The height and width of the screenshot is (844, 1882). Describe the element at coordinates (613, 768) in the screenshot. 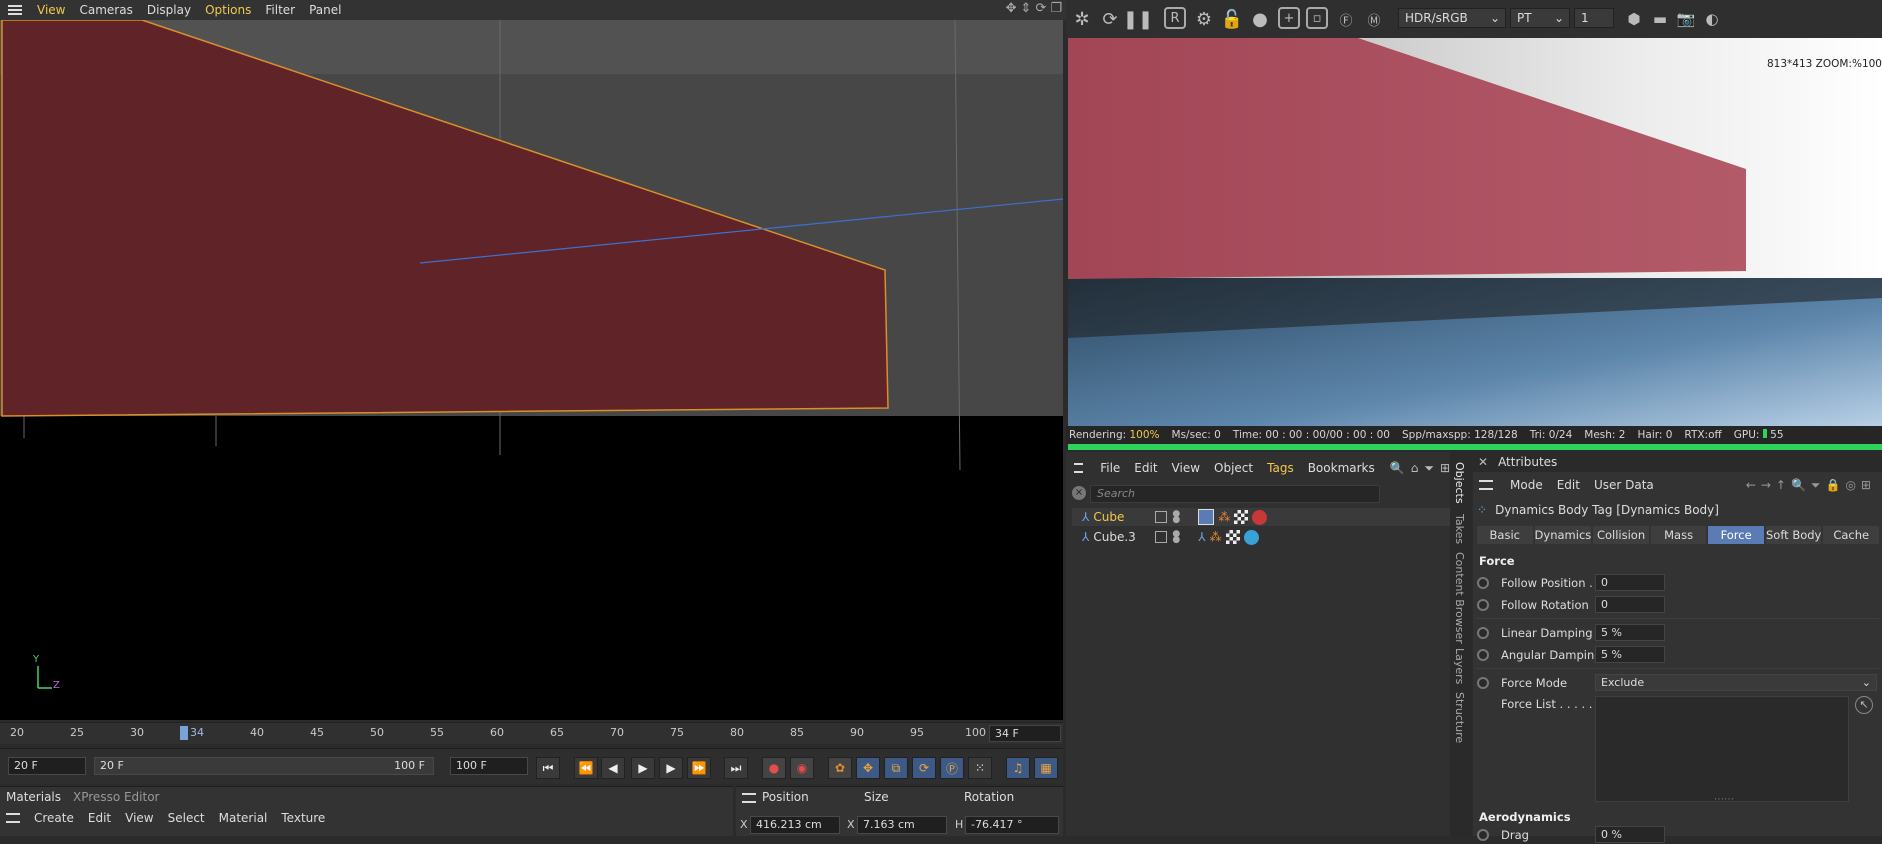

I see `prev-frame-button: ◀` at that location.